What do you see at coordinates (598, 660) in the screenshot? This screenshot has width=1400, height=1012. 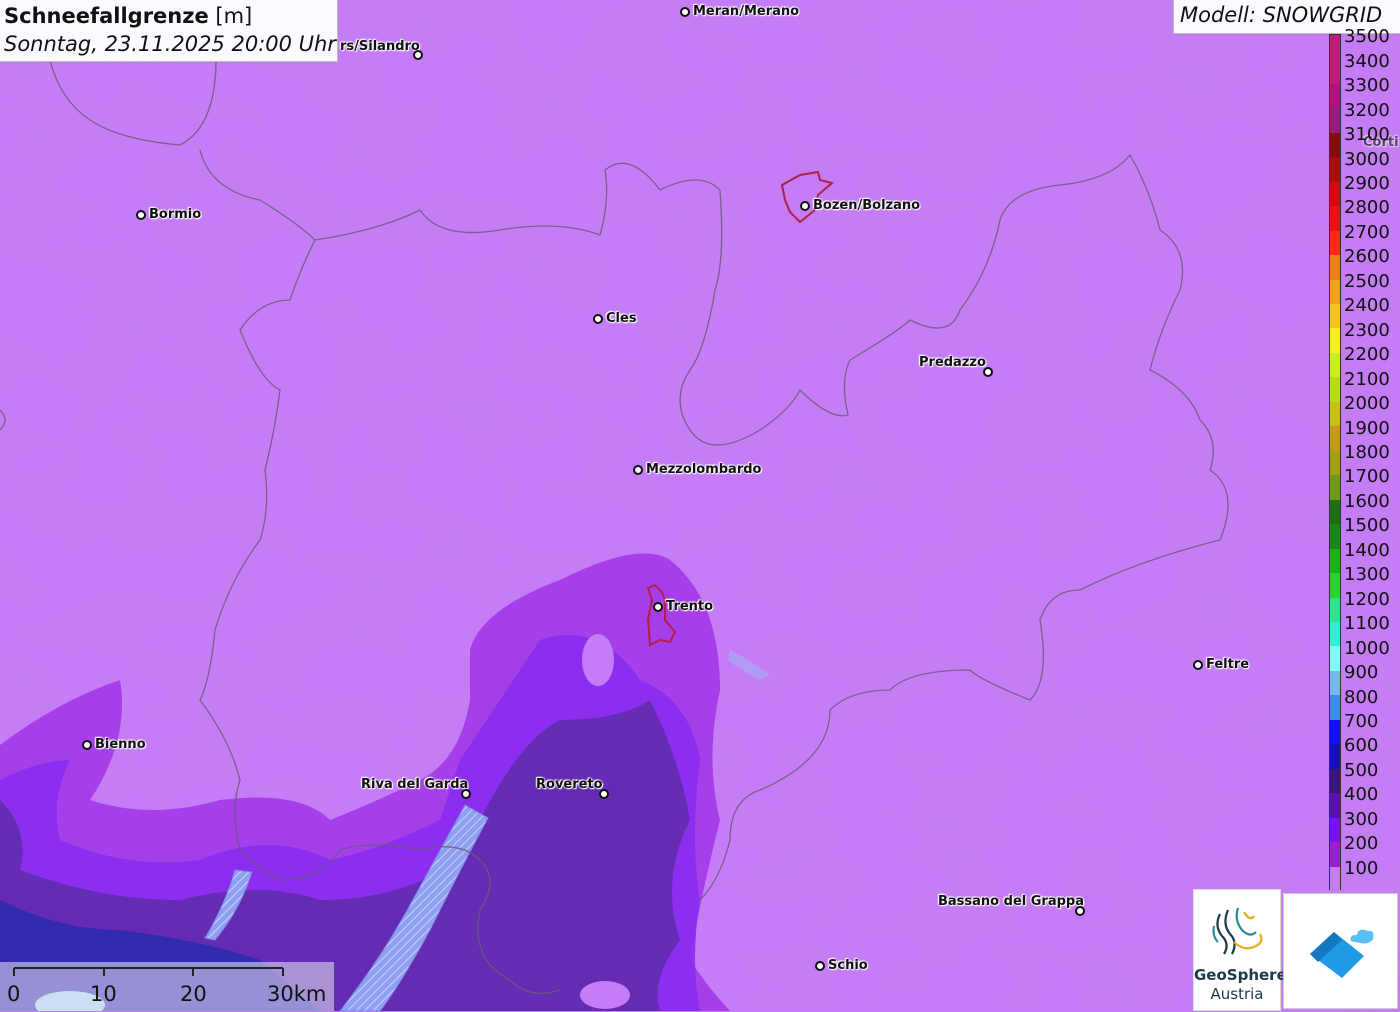 I see `snowline-island` at bounding box center [598, 660].